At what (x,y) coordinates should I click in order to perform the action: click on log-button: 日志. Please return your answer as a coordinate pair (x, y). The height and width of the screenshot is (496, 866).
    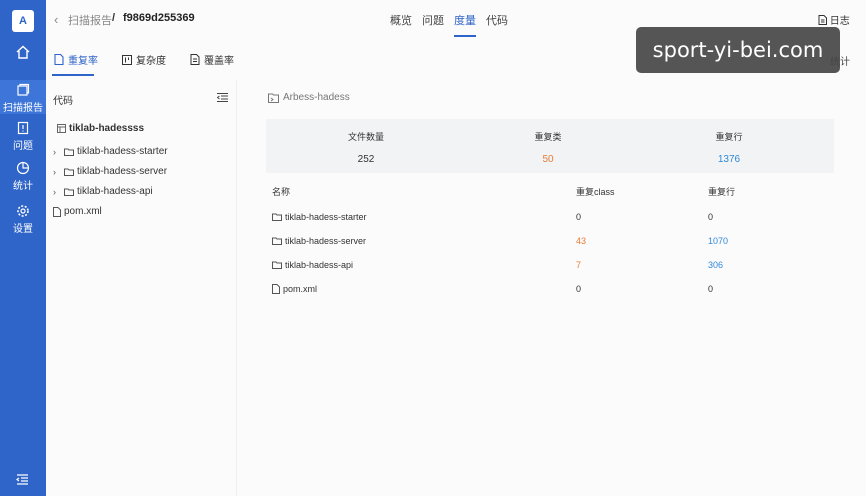
    Looking at the image, I should click on (834, 19).